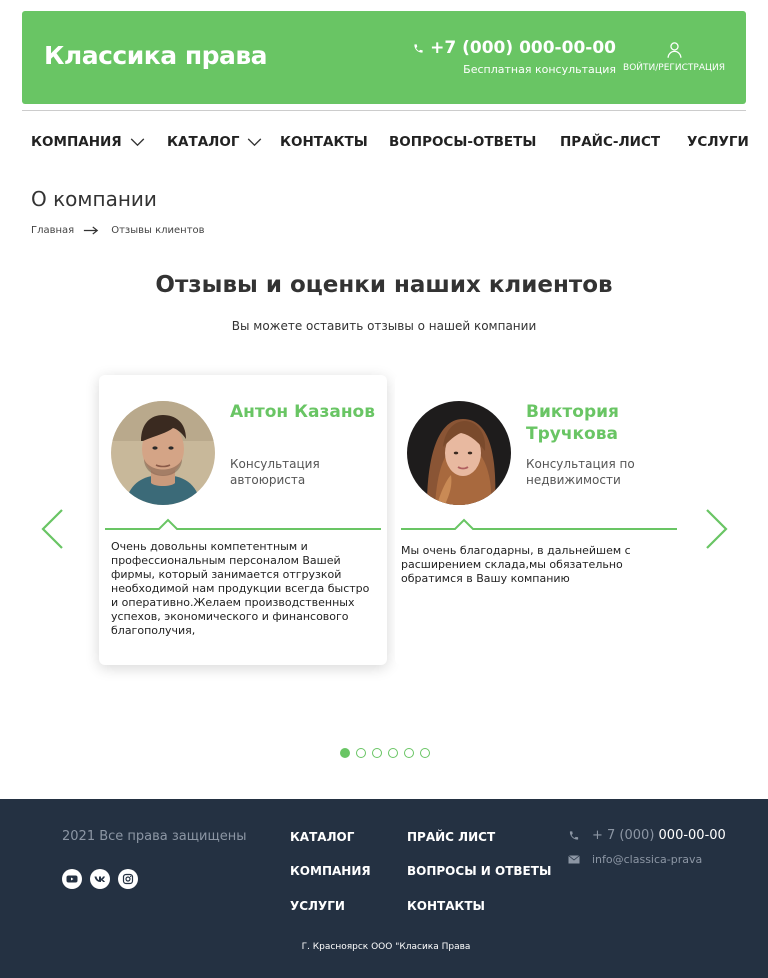 The height and width of the screenshot is (978, 768). Describe the element at coordinates (574, 859) in the screenshot. I see `mail-icon` at that location.